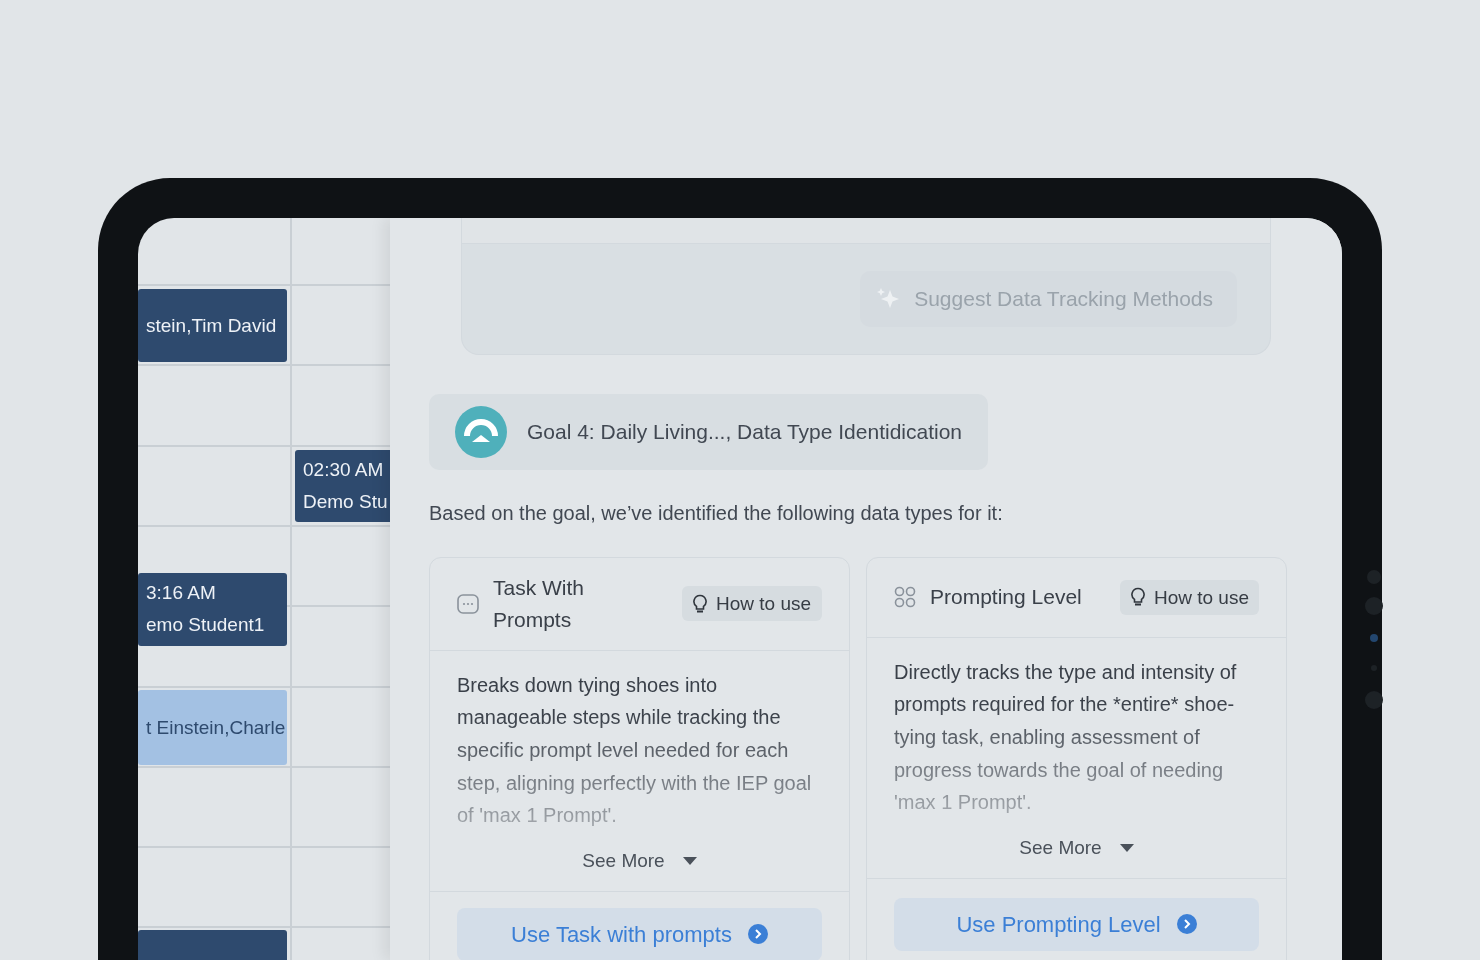 The image size is (1480, 960). Describe the element at coordinates (745, 431) in the screenshot. I see `goal-title: Goal 4: Daily Living..., Data Type Identidication` at that location.